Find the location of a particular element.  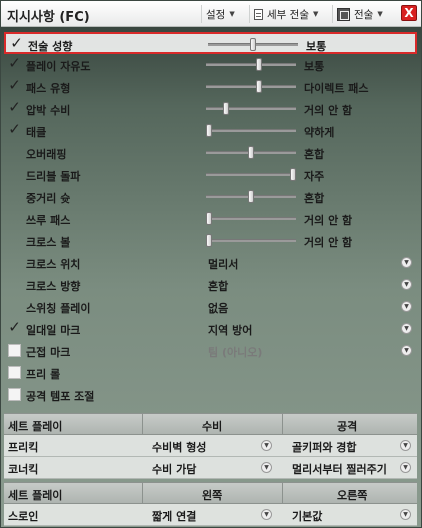

instruction-row: ✓ 플레이 자유도 보통 is located at coordinates (210, 65).